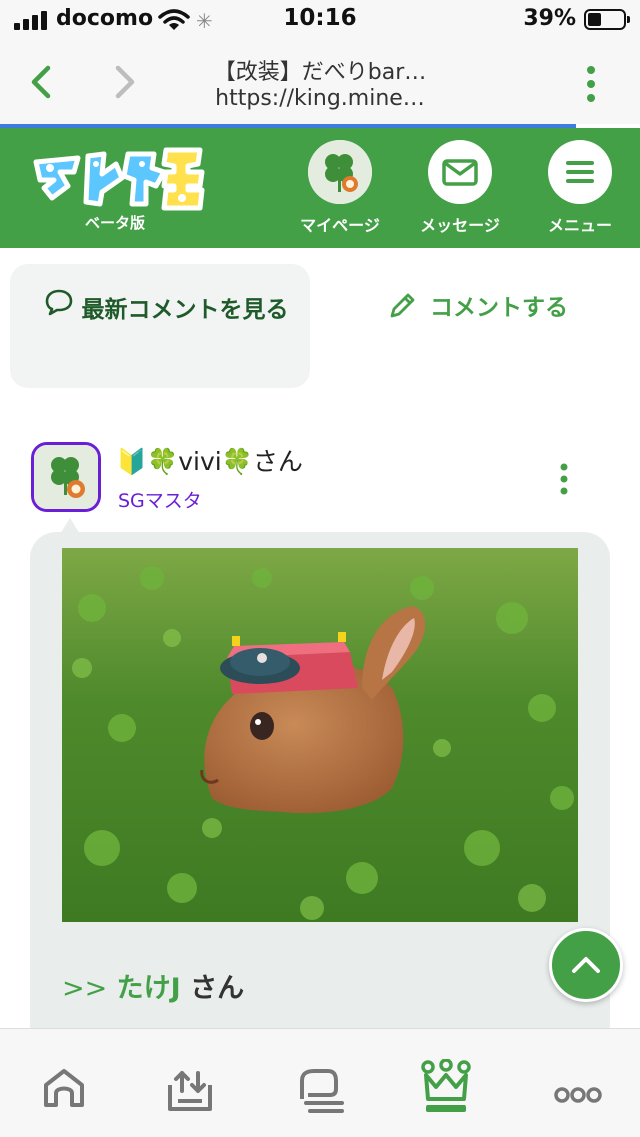 The image size is (640, 1137). I want to click on user-name-line: 🔰🍀vivi🍀さん, so click(209, 460).